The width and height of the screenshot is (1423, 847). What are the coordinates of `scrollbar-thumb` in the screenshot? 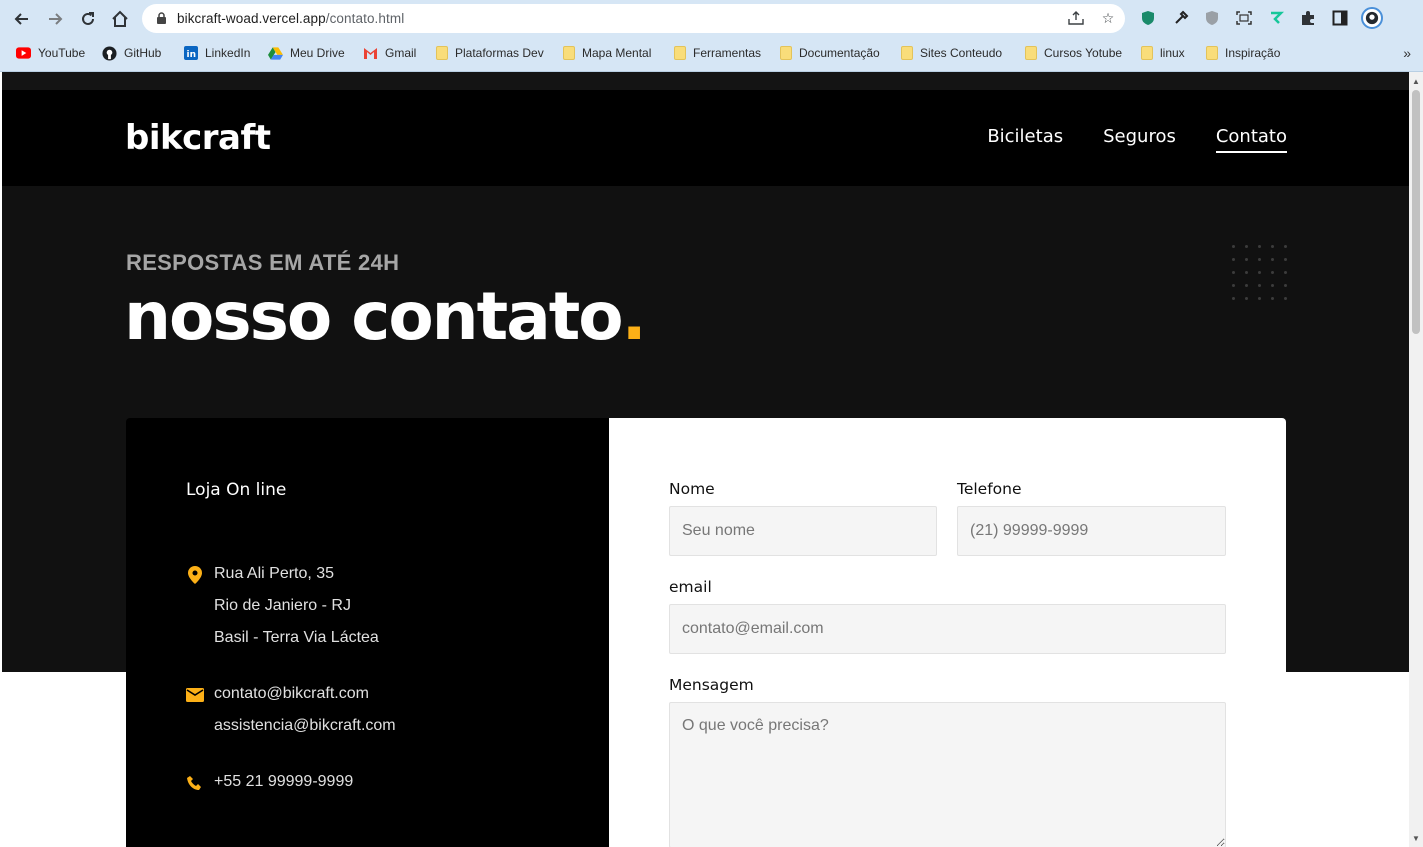 It's located at (1416, 212).